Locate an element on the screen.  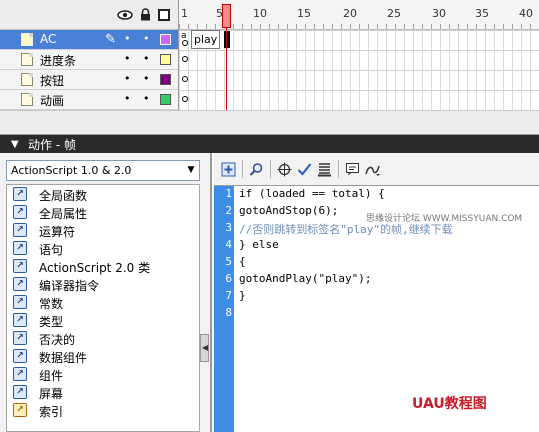
layer-row-progress: 进度条 • • is located at coordinates (89, 60).